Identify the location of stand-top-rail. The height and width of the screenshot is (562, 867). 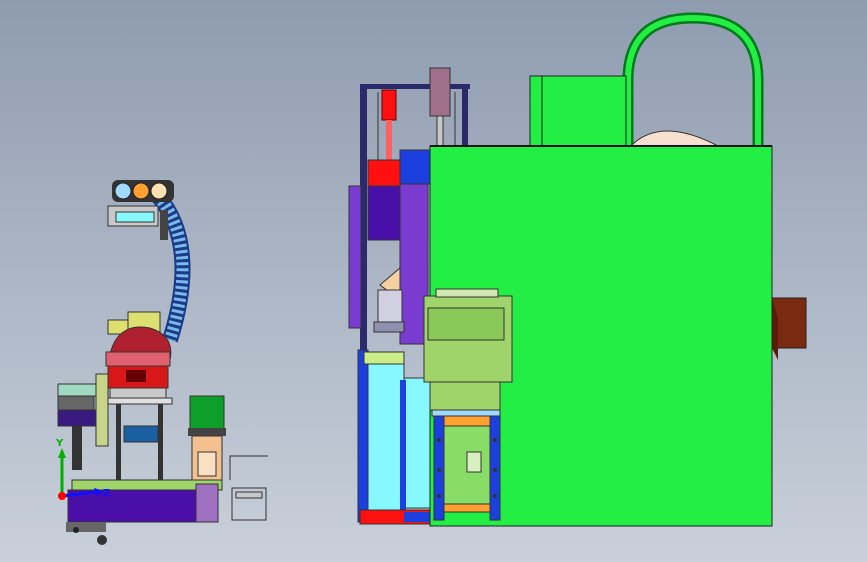
(467, 421).